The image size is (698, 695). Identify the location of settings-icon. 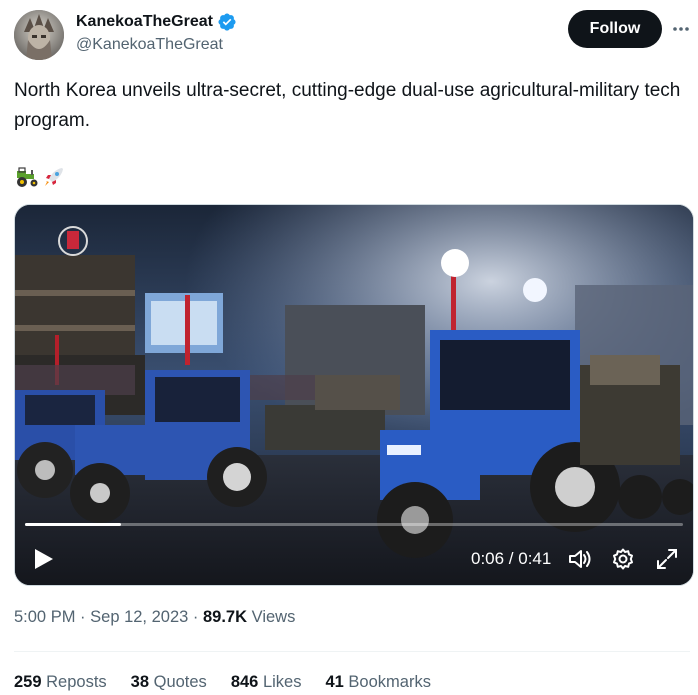
(623, 559).